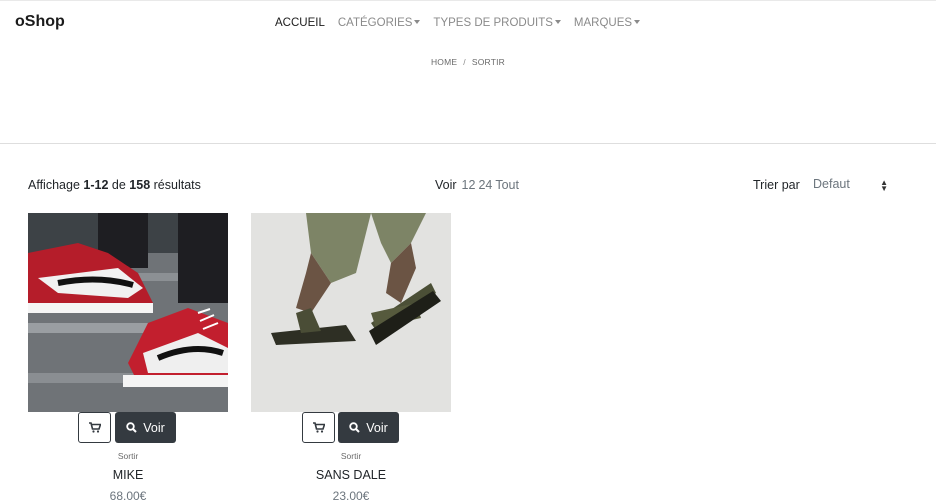 The height and width of the screenshot is (502, 936). Describe the element at coordinates (776, 185) in the screenshot. I see `sort-label: Trier par` at that location.